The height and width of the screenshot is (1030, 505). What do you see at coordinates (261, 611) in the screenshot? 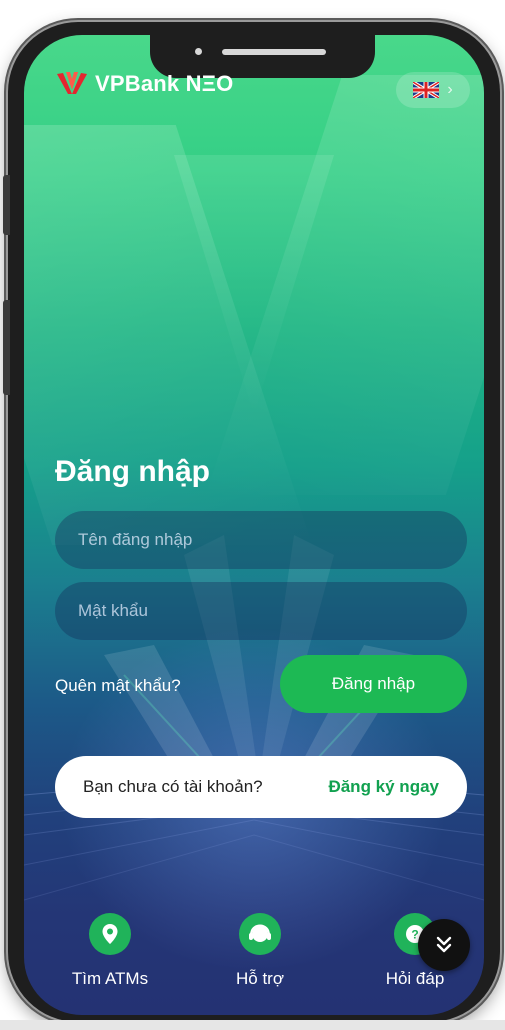
I see `password-input` at bounding box center [261, 611].